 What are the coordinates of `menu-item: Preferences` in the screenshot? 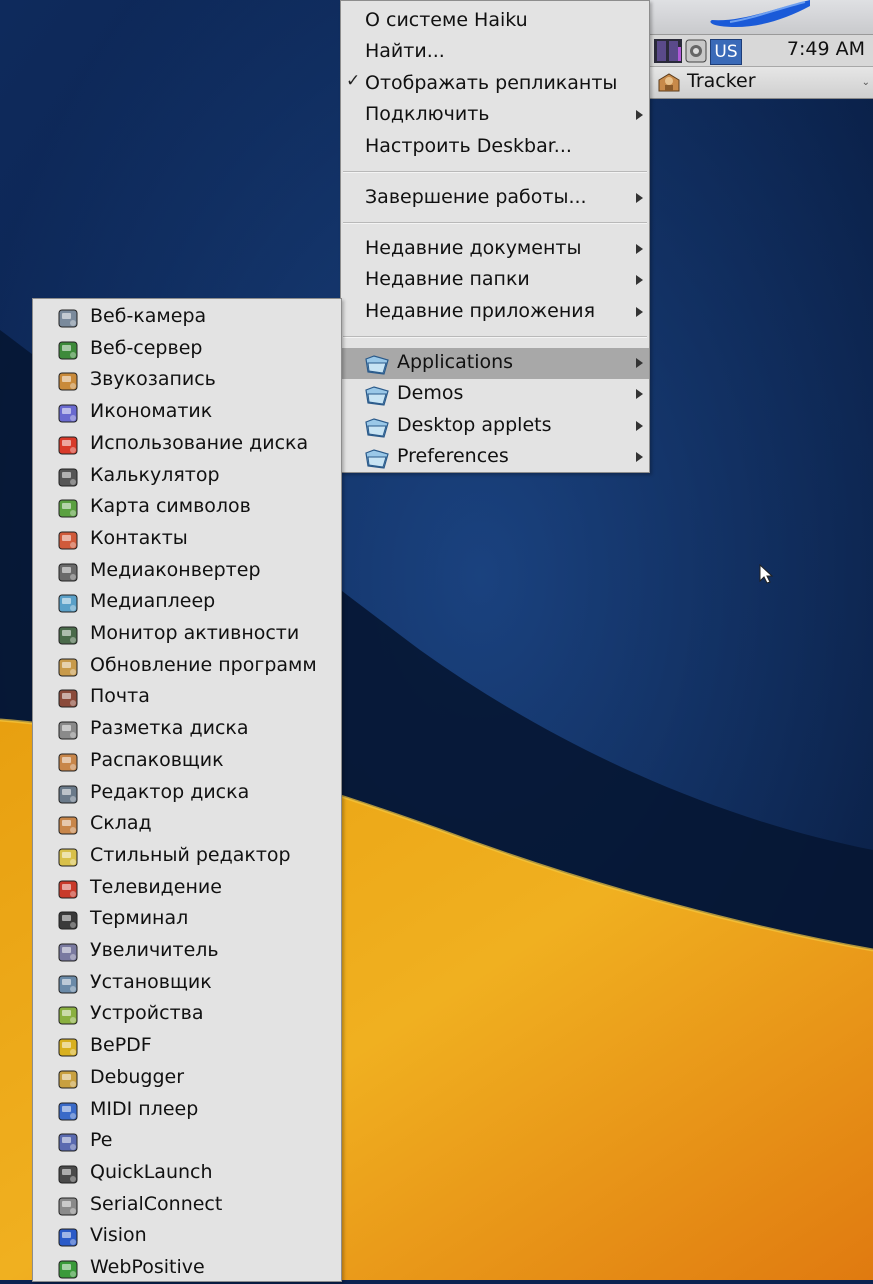 It's located at (495, 457).